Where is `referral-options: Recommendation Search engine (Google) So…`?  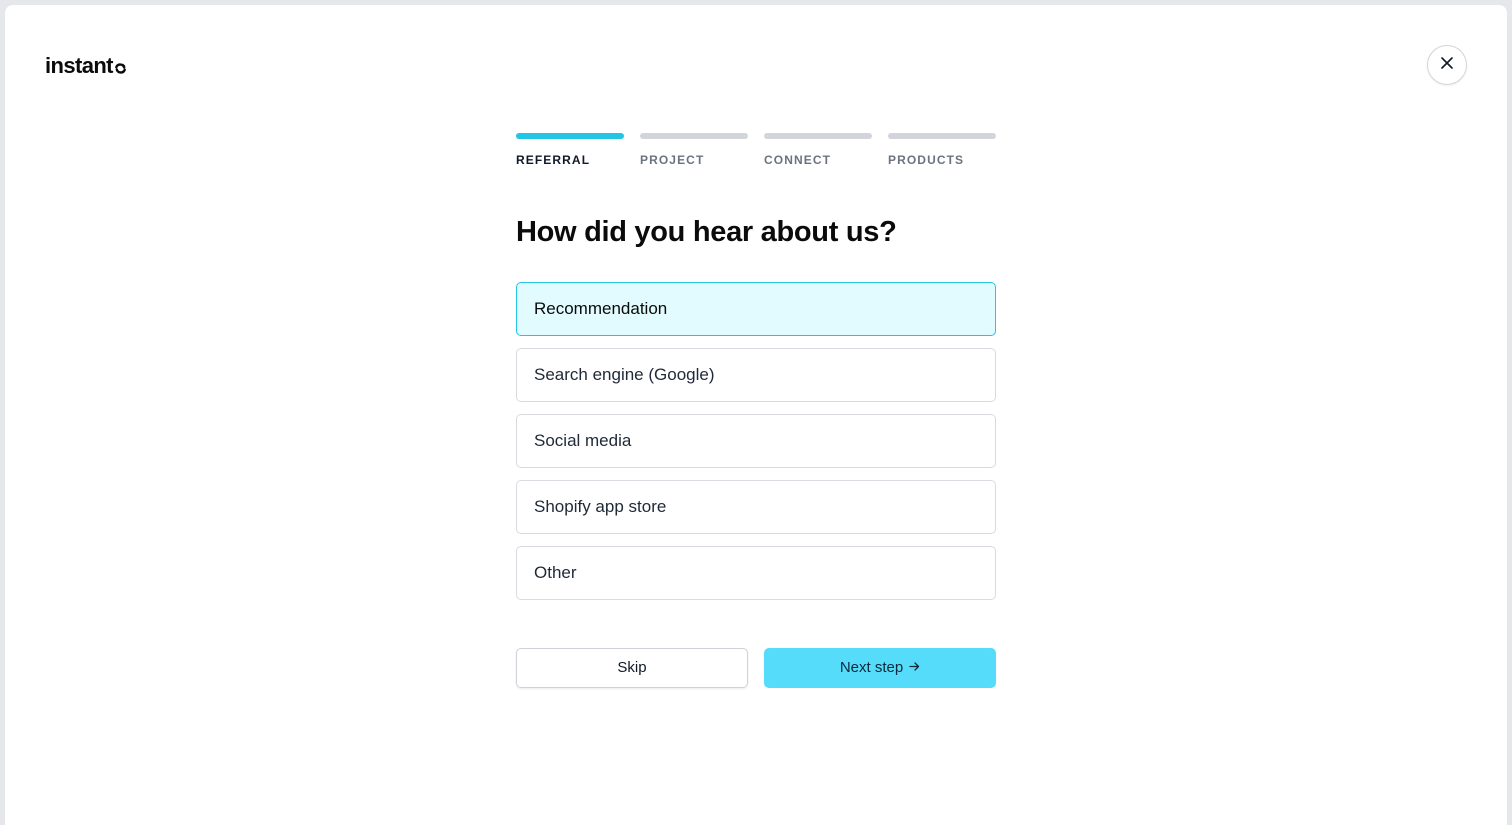 referral-options: Recommendation Search engine (Google) So… is located at coordinates (756, 440).